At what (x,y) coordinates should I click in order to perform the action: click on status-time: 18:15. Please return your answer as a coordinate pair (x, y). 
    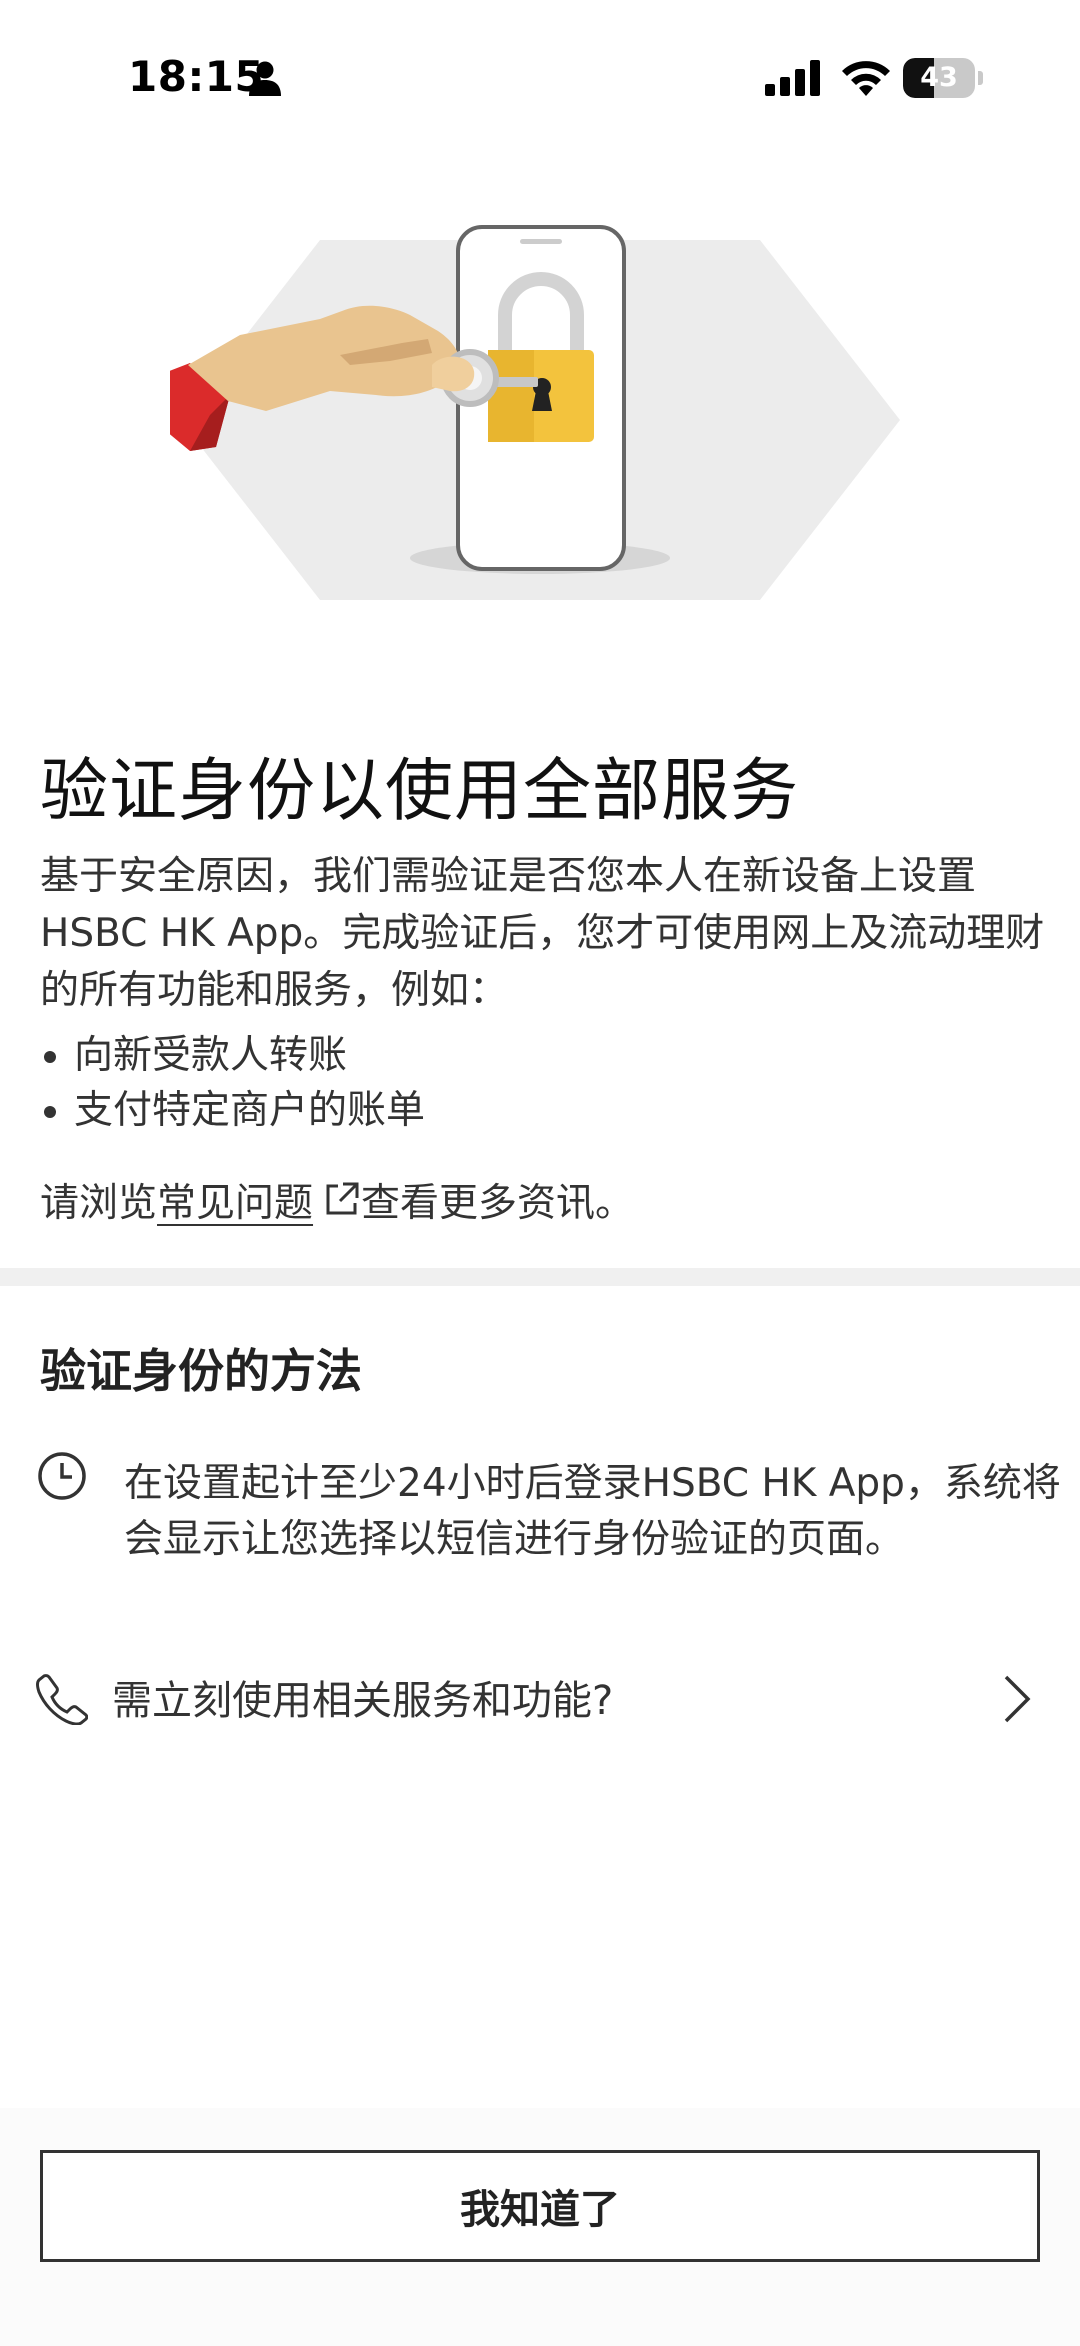
    Looking at the image, I should click on (196, 76).